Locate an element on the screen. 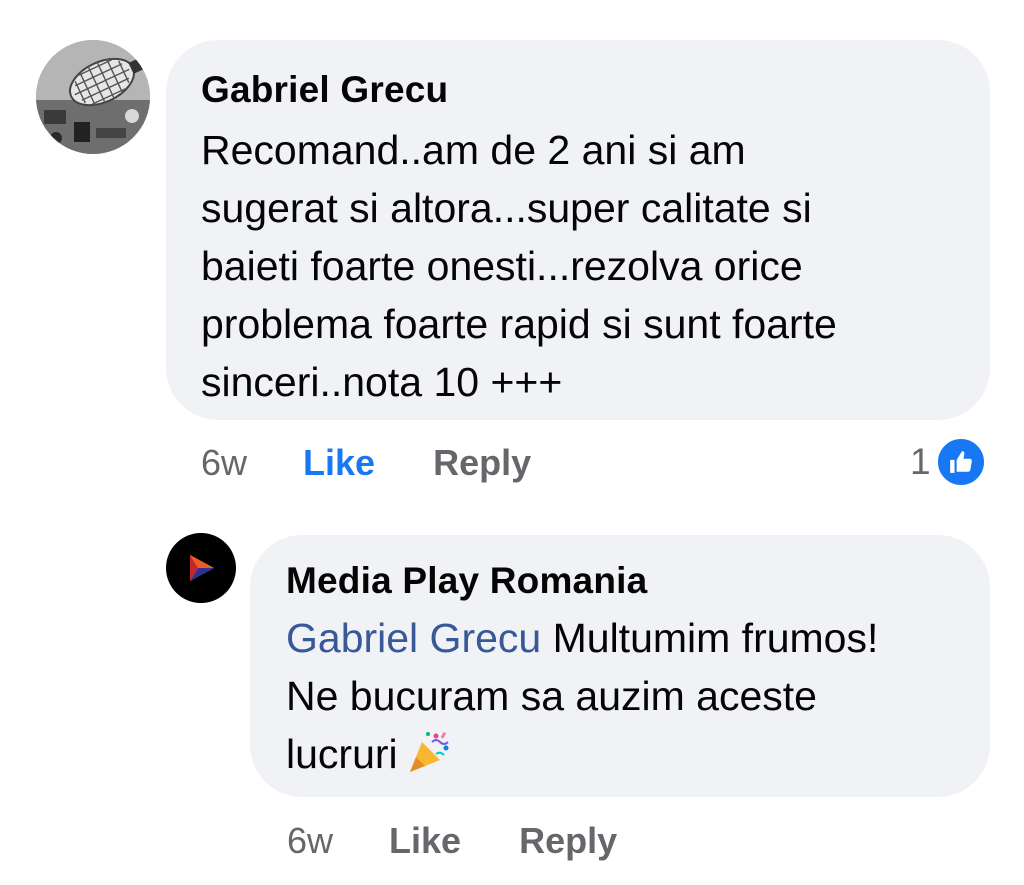 The width and height of the screenshot is (1024, 885). reply-text-line1: Multumim frumos! is located at coordinates (710, 638).